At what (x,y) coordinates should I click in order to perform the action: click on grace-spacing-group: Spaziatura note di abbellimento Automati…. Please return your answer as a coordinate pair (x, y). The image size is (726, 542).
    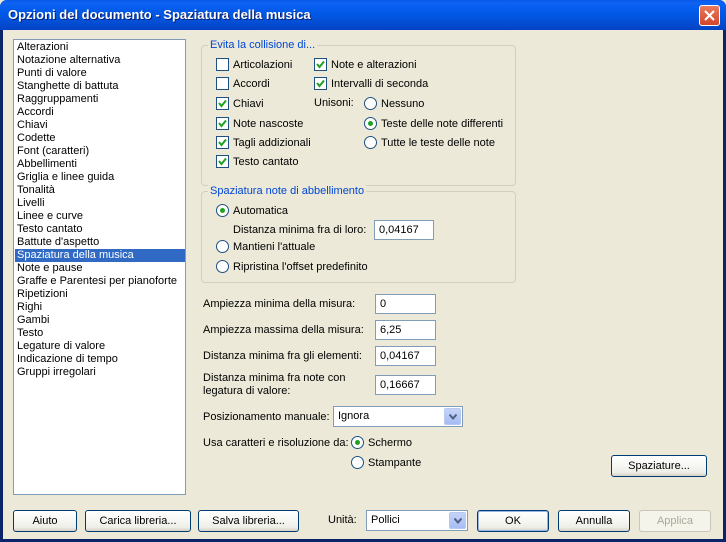
    Looking at the image, I should click on (358, 234).